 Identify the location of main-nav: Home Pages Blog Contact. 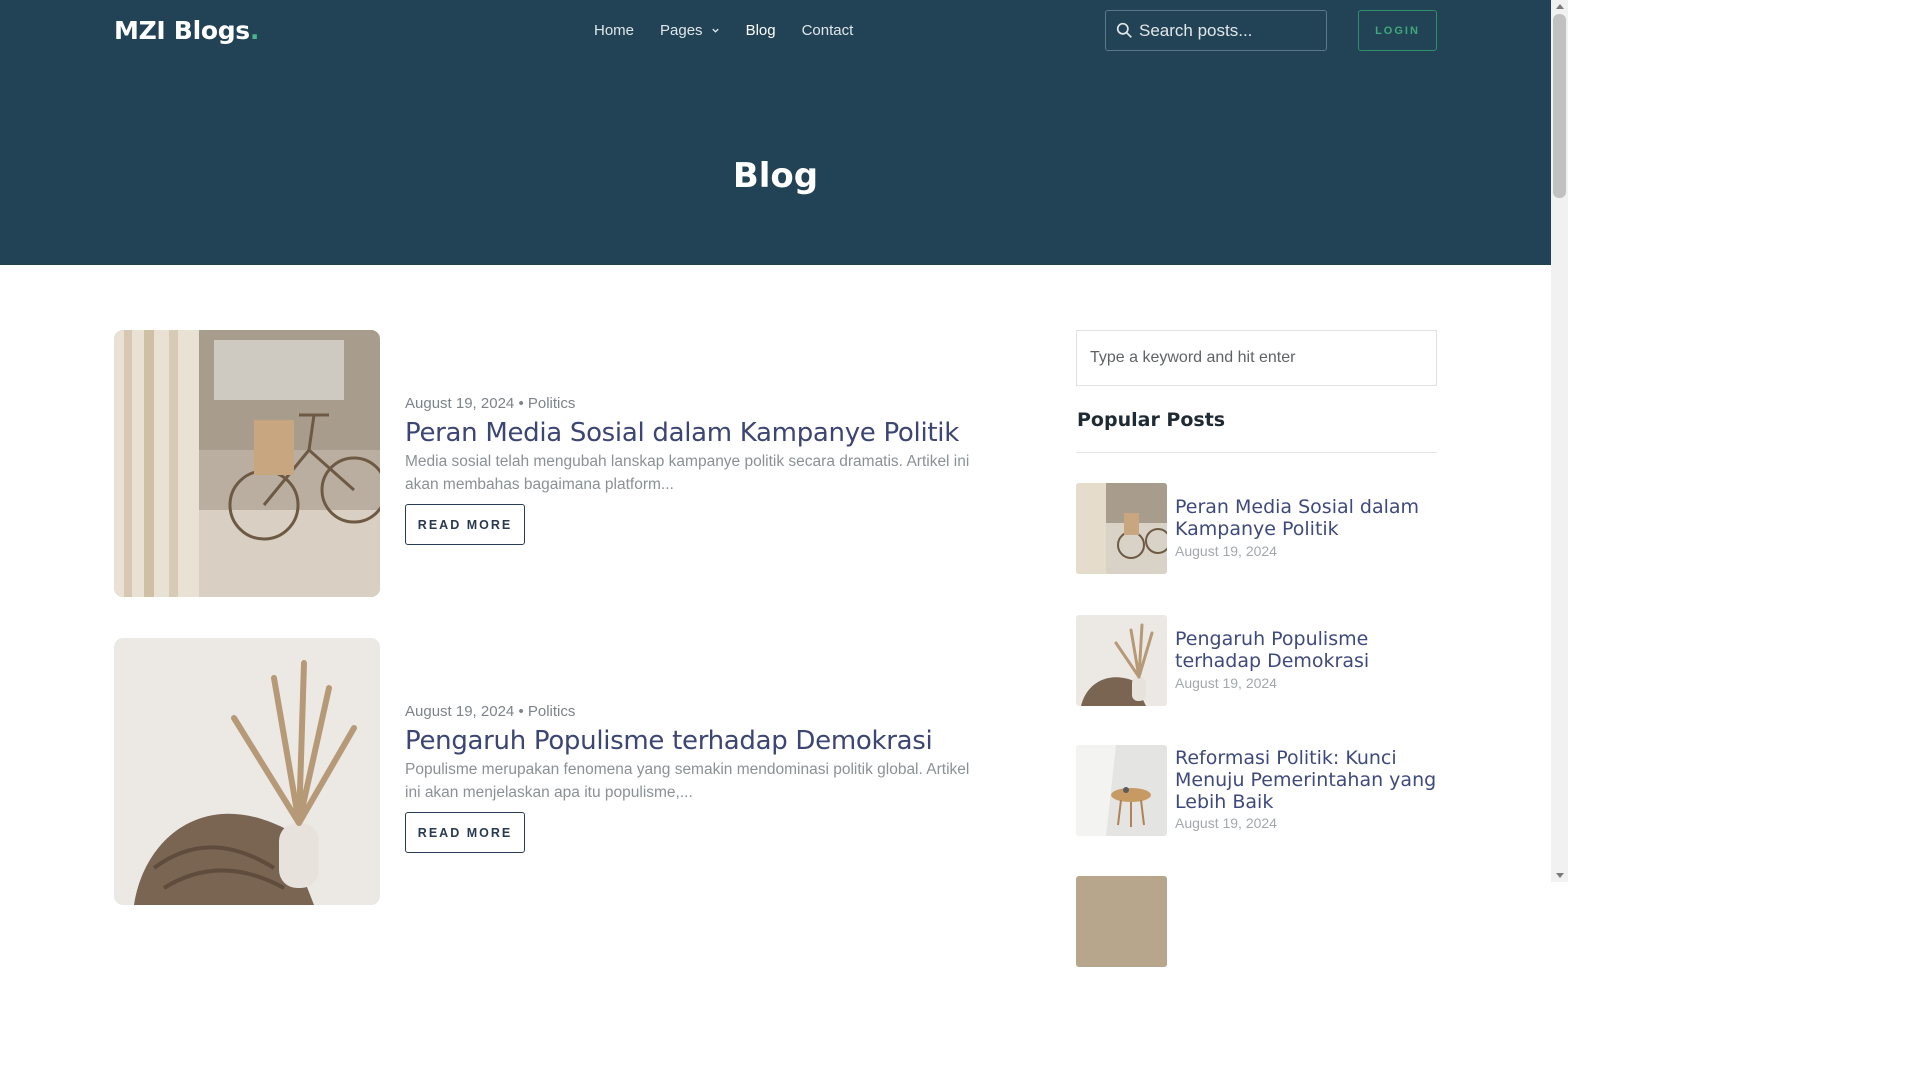
(736, 30).